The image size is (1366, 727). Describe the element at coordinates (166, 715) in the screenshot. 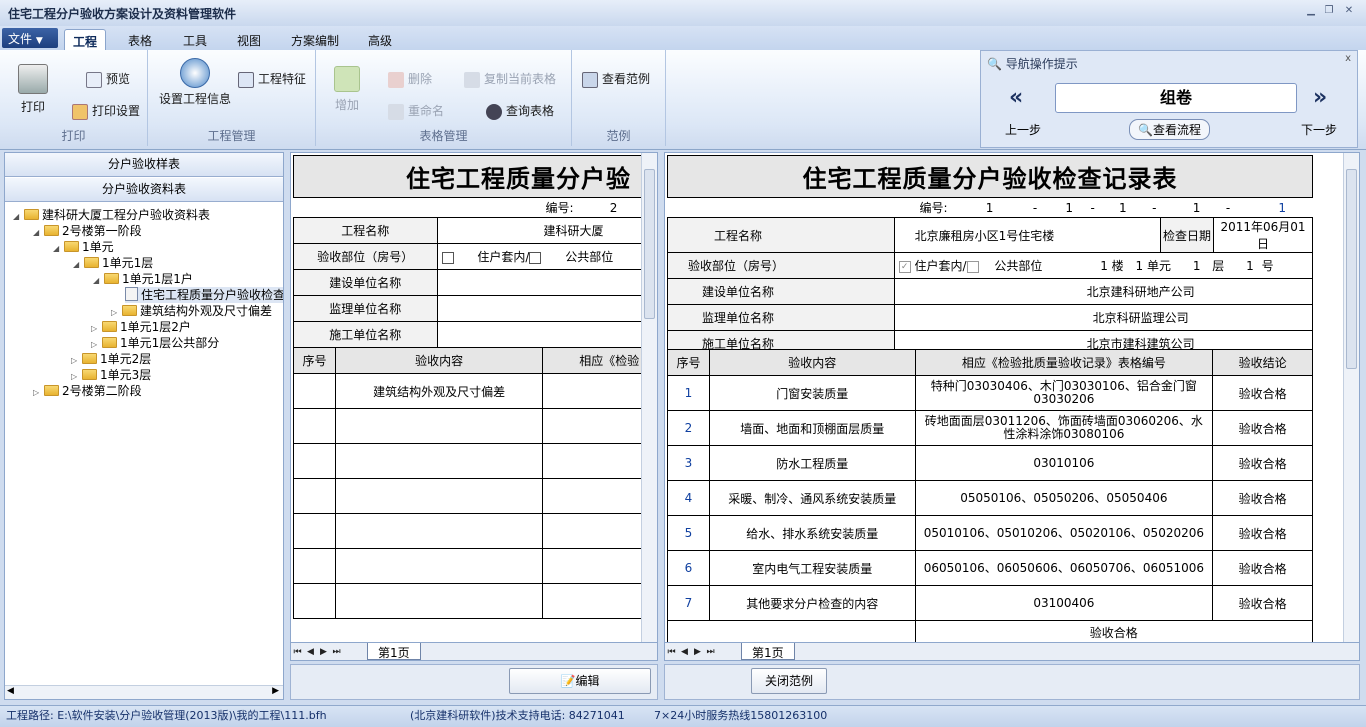

I see `status-path: 工程路径: E:\软件安装\分户验收管理(2013版)\我的工程\111.bfh` at that location.